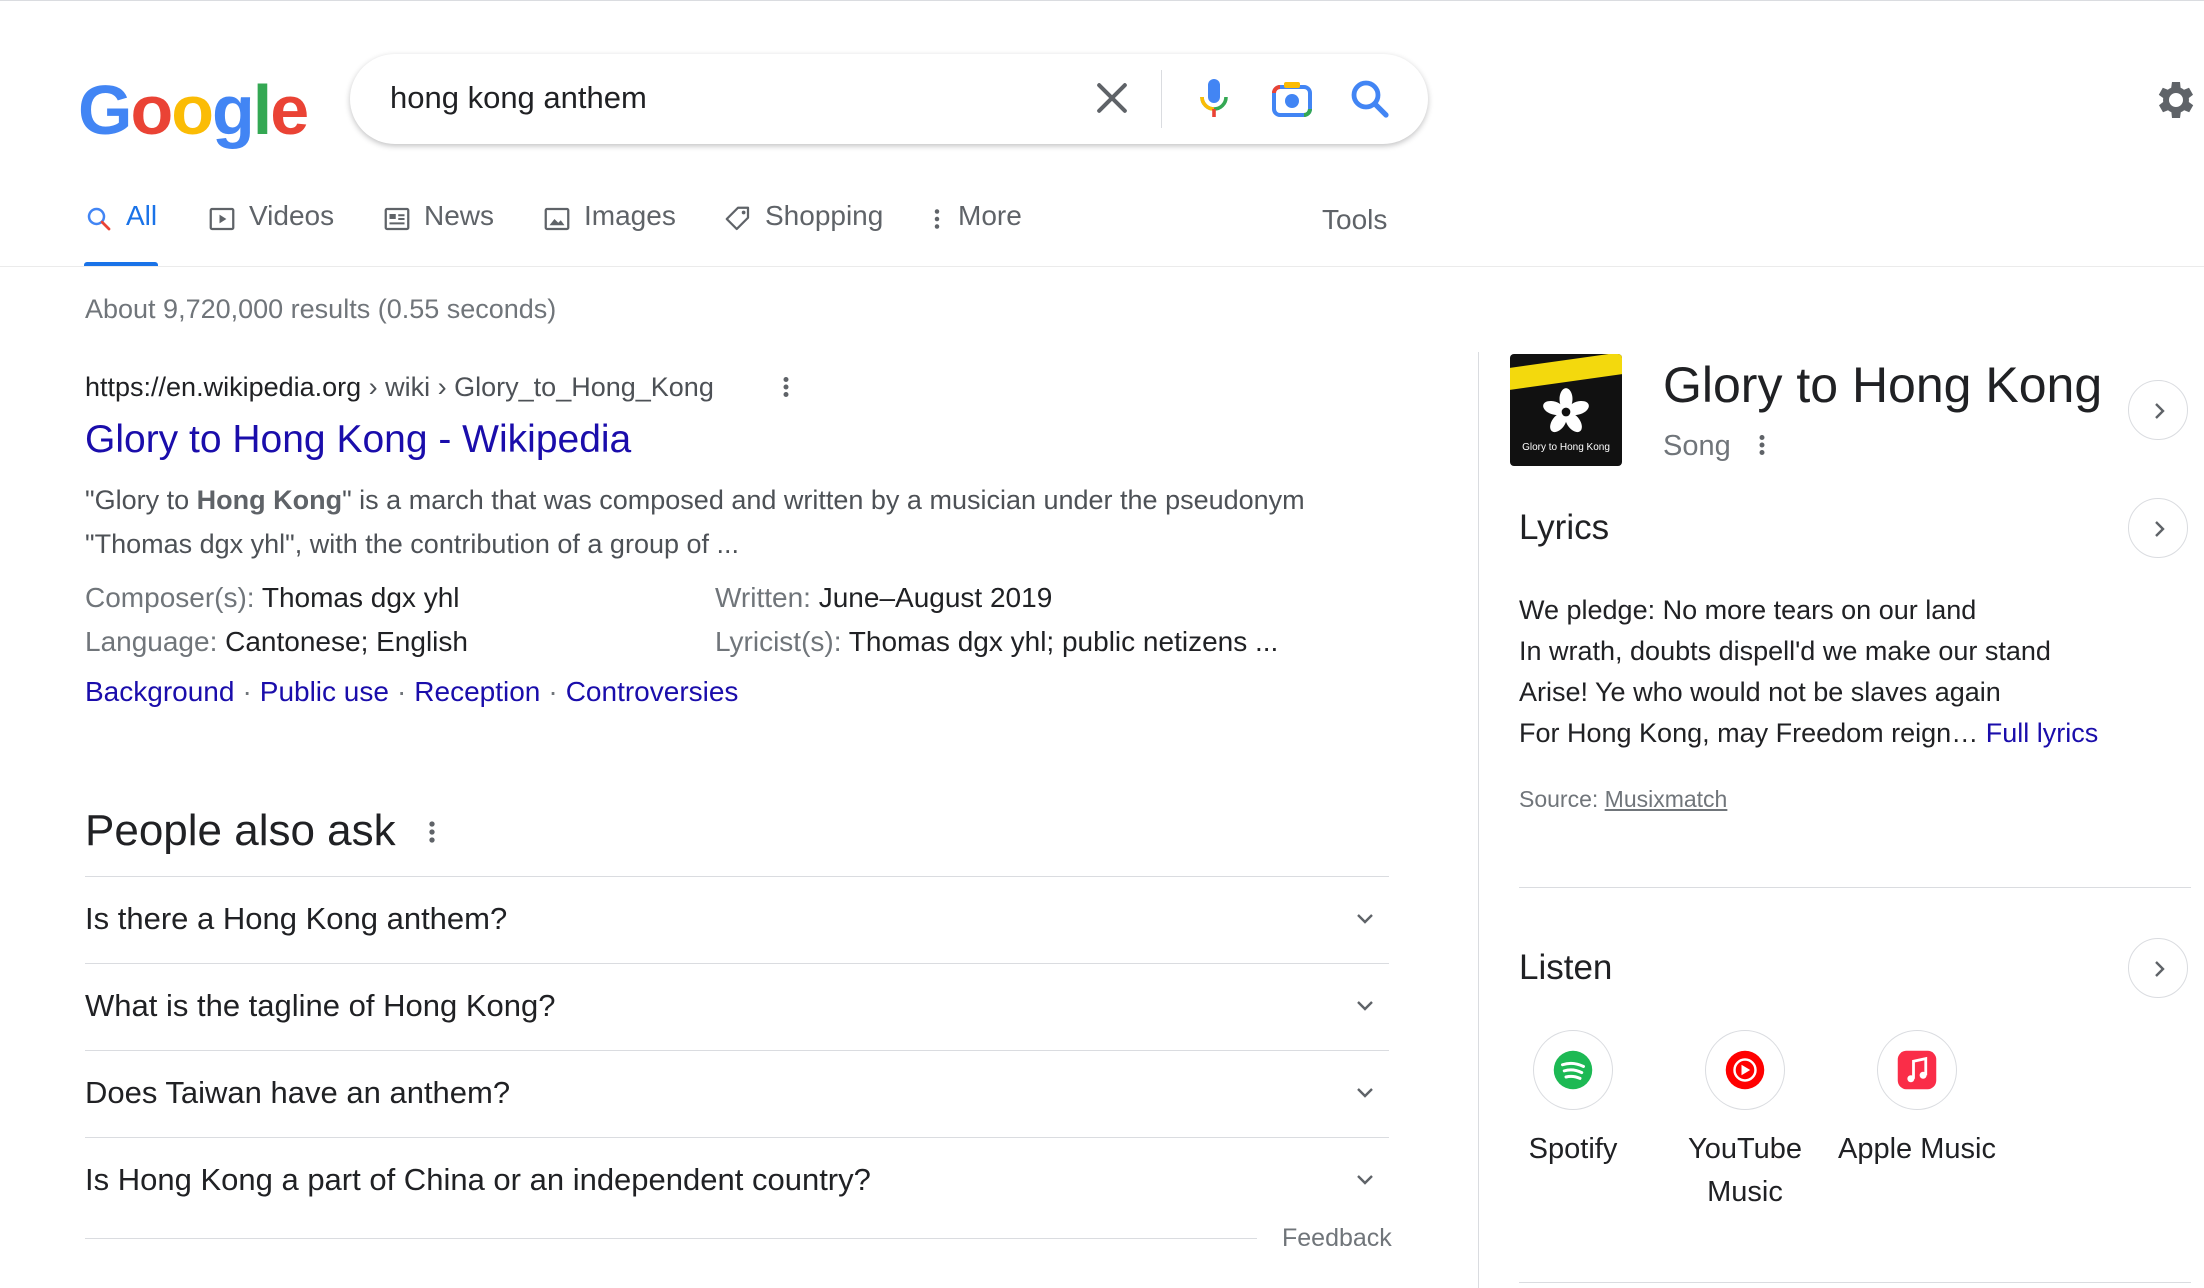 The height and width of the screenshot is (1288, 2204). I want to click on service-label: YouTube Music, so click(1745, 1170).